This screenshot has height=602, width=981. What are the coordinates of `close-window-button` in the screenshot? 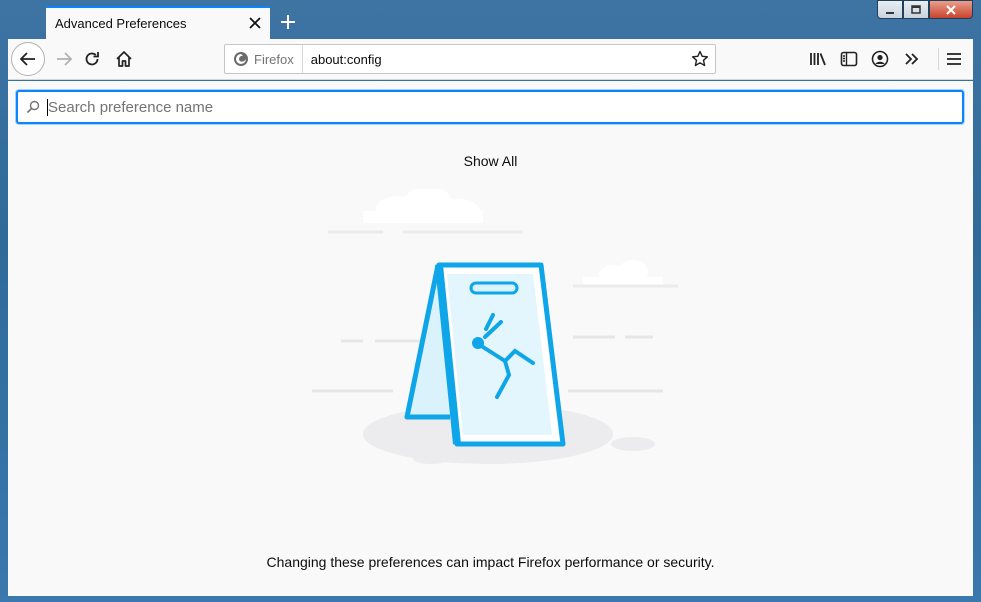 It's located at (951, 9).